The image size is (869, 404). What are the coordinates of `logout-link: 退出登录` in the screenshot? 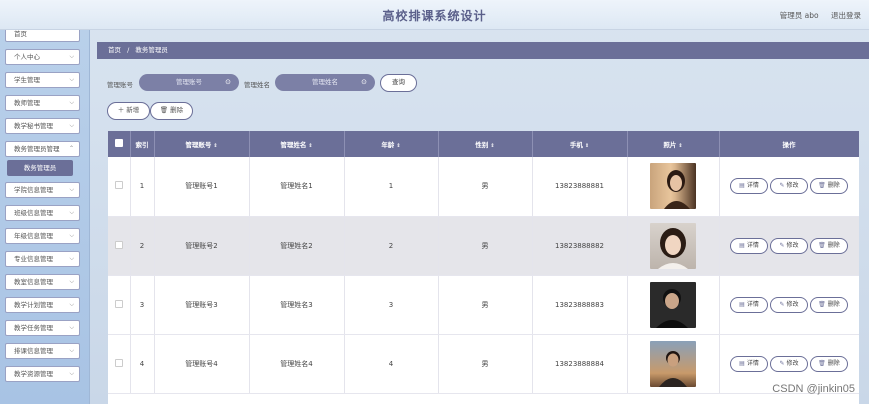 It's located at (846, 15).